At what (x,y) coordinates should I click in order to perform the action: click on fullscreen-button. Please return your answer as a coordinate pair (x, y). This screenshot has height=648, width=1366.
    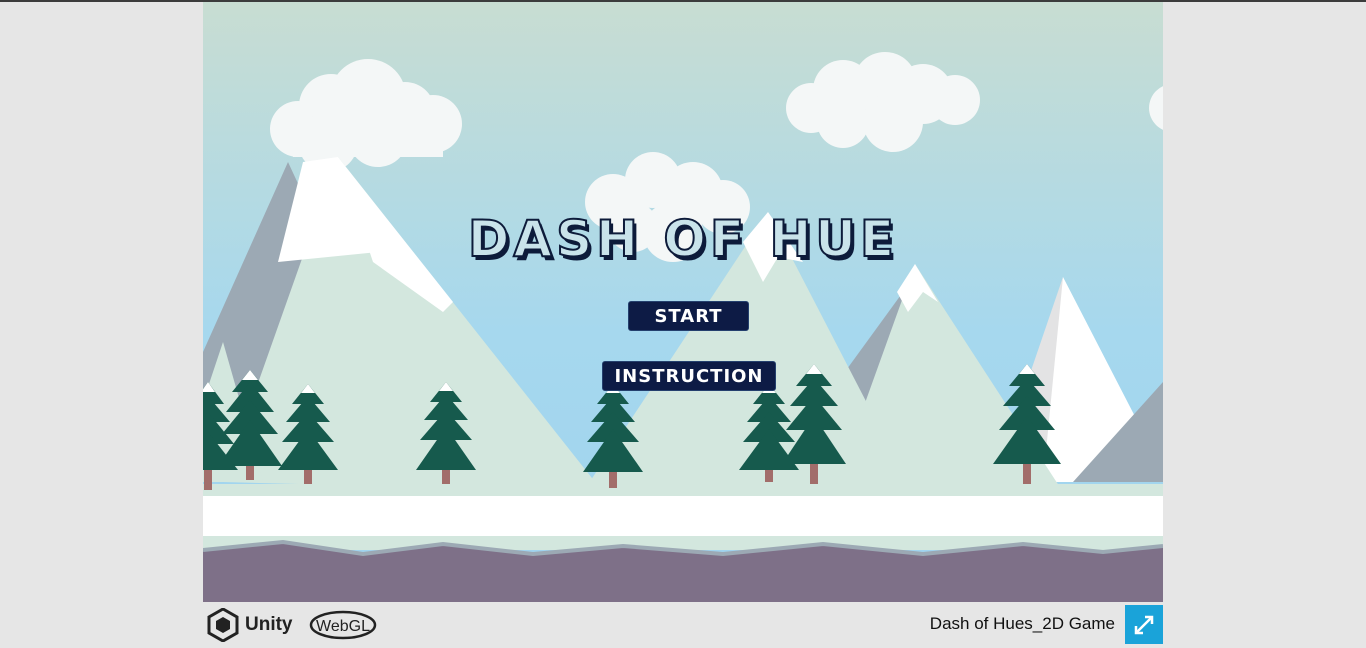
    Looking at the image, I should click on (1144, 624).